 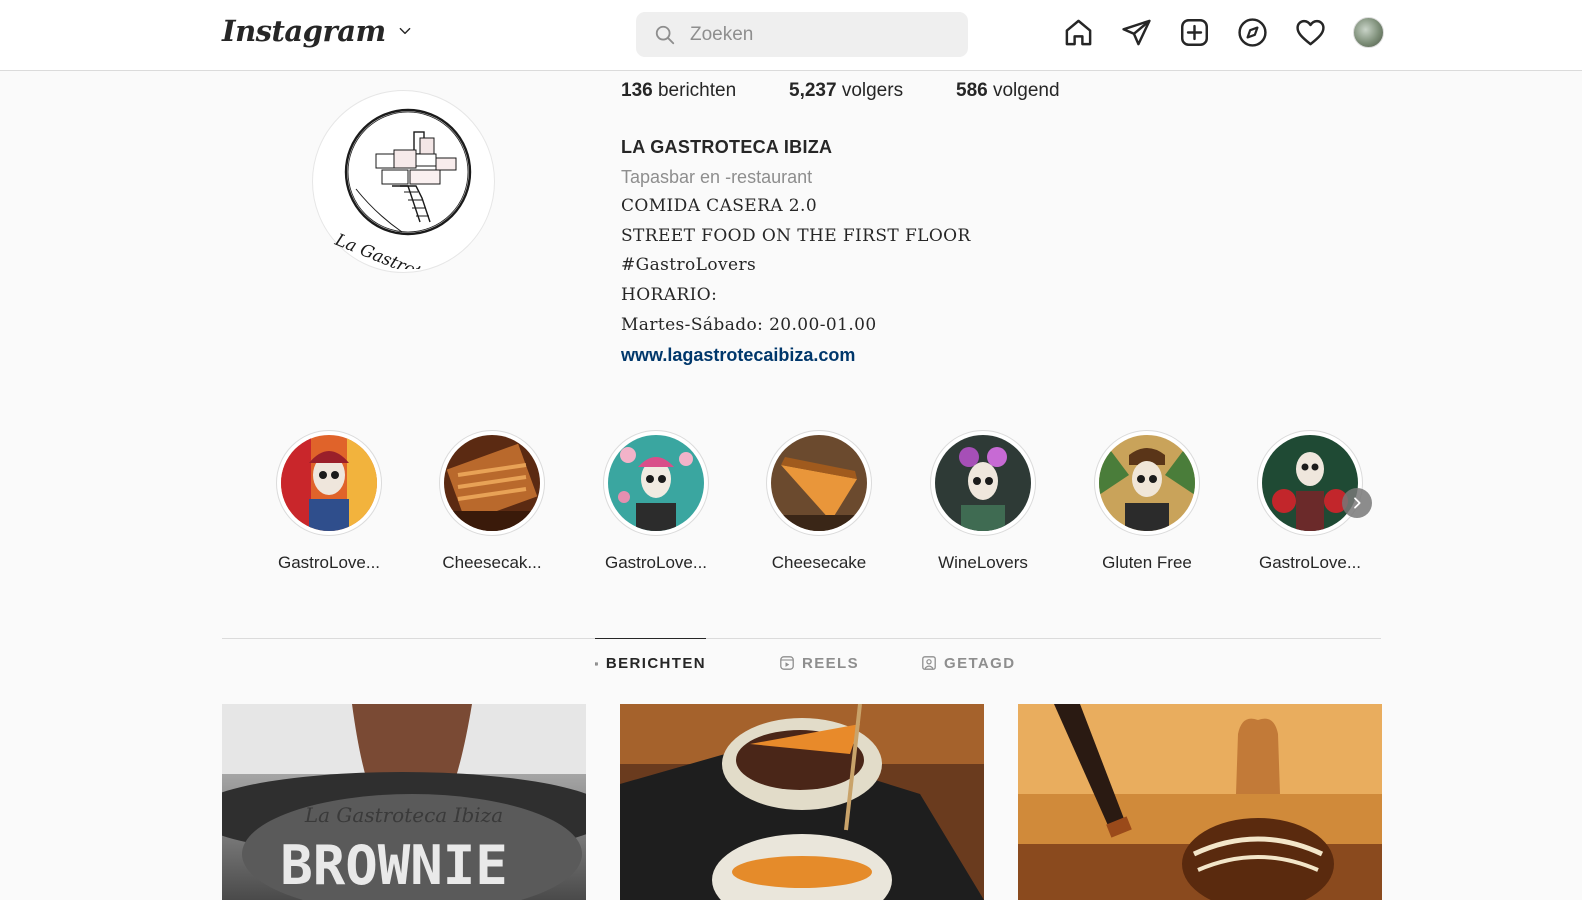 I want to click on profile-name: LA GASTROTECA IBIZA, so click(x=727, y=147).